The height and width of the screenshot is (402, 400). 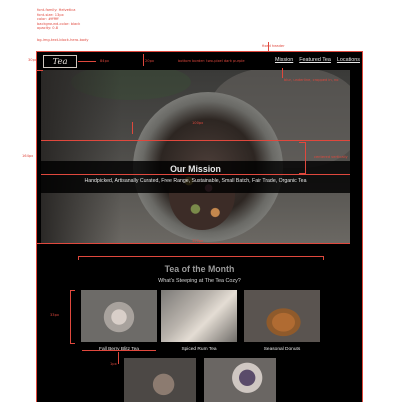 I want to click on annotation-1px: 1px, so click(x=113, y=364).